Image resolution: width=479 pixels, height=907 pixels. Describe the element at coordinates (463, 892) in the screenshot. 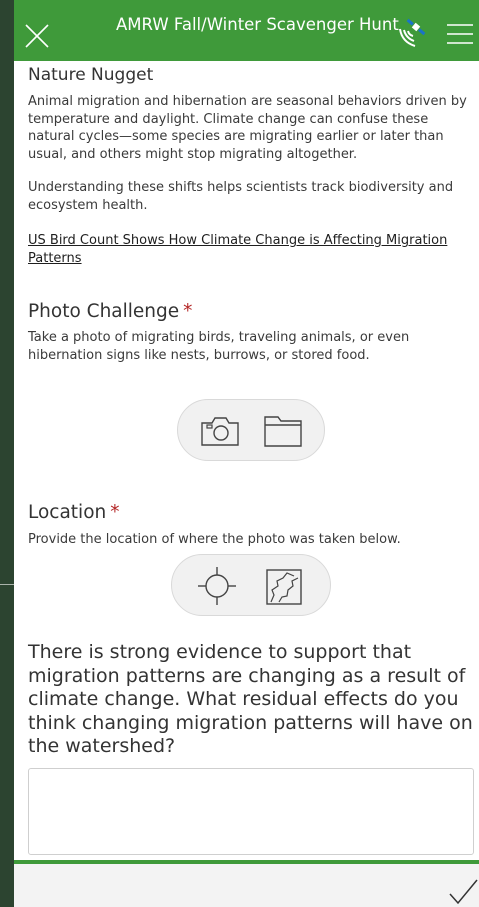

I see `checkmark-icon` at that location.